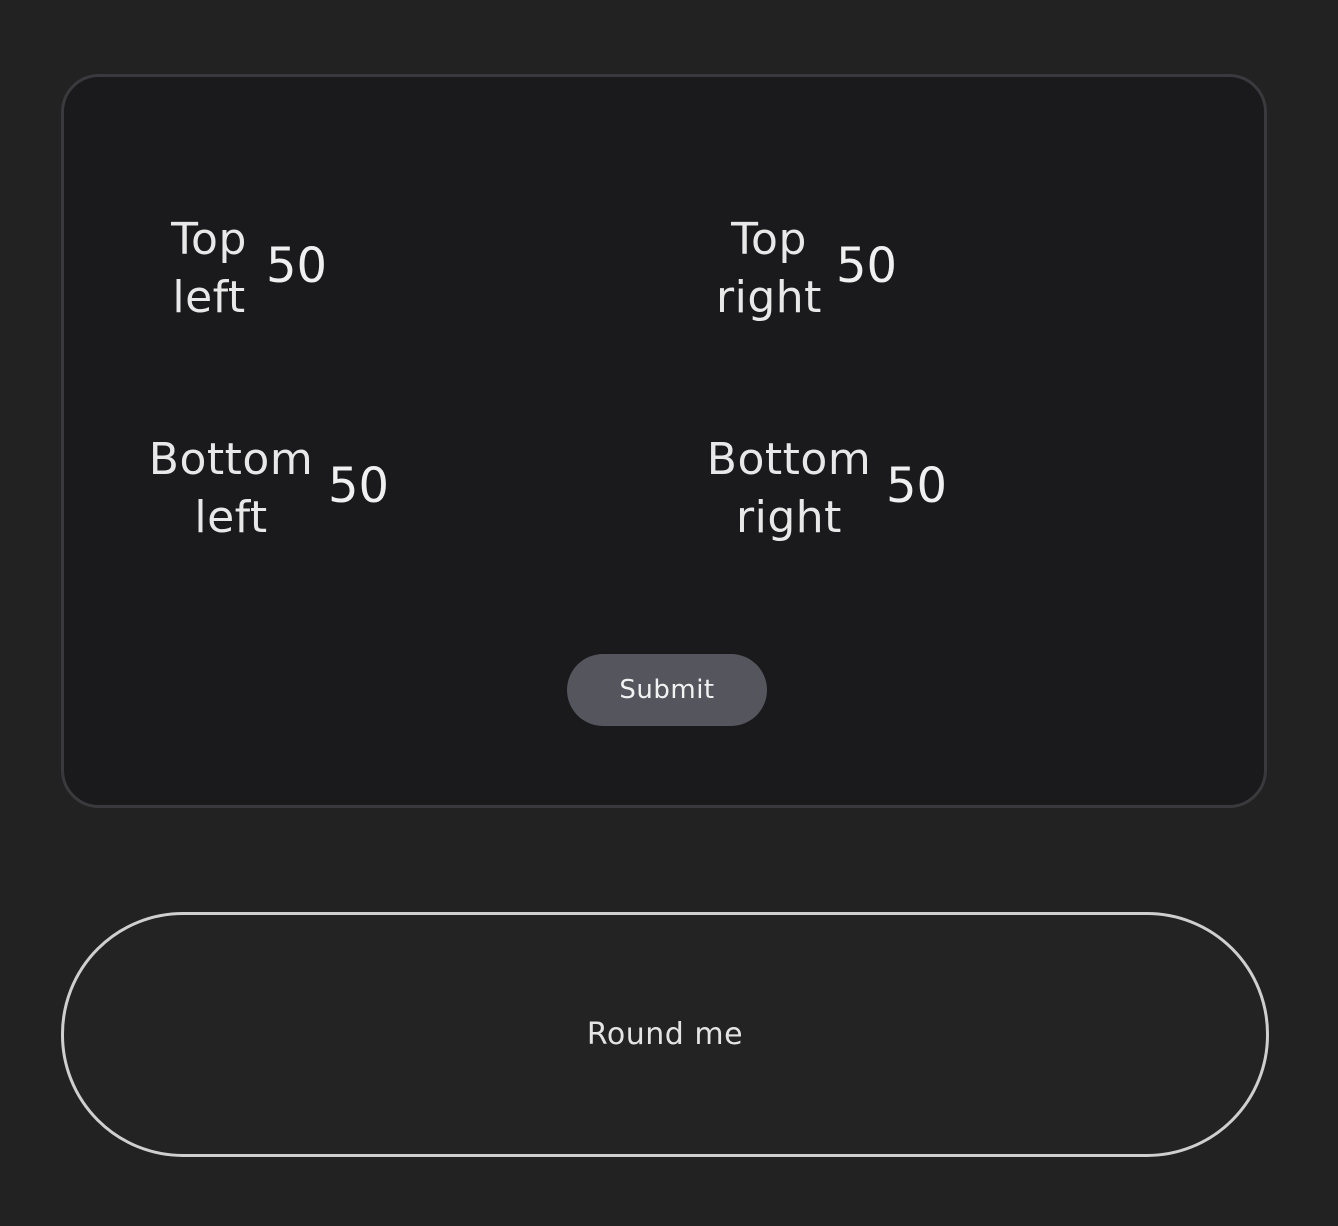 The height and width of the screenshot is (1226, 1338). I want to click on top-left-field: Top left, so click(260, 269).